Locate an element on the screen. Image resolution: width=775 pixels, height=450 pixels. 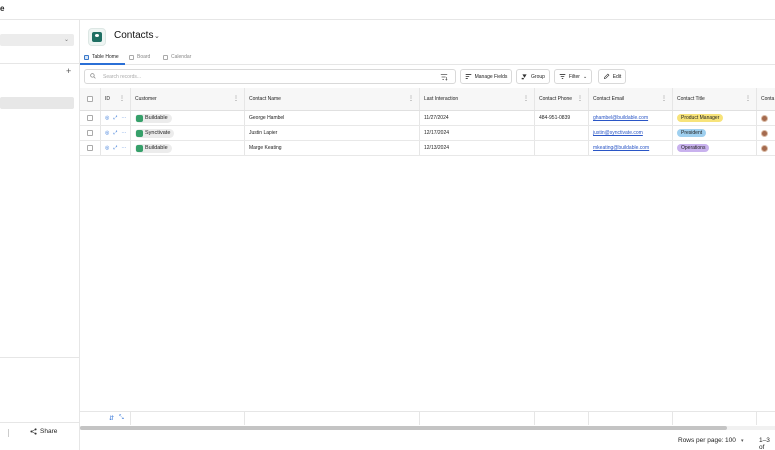
filter-label: Filter is located at coordinates (574, 76).